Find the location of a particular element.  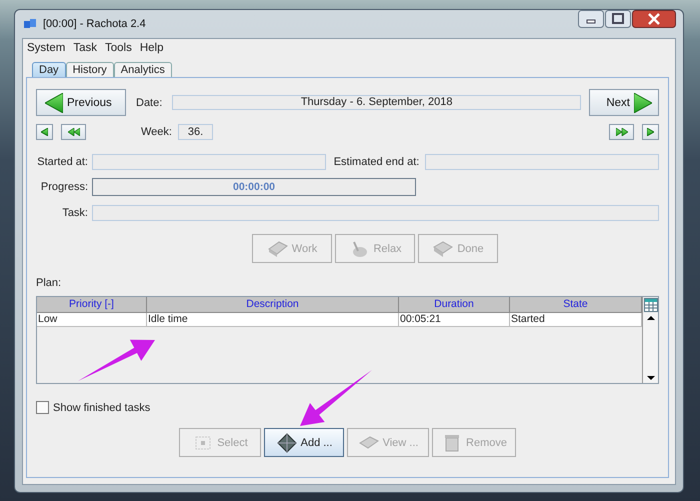

table-cell: Low is located at coordinates (92, 320).